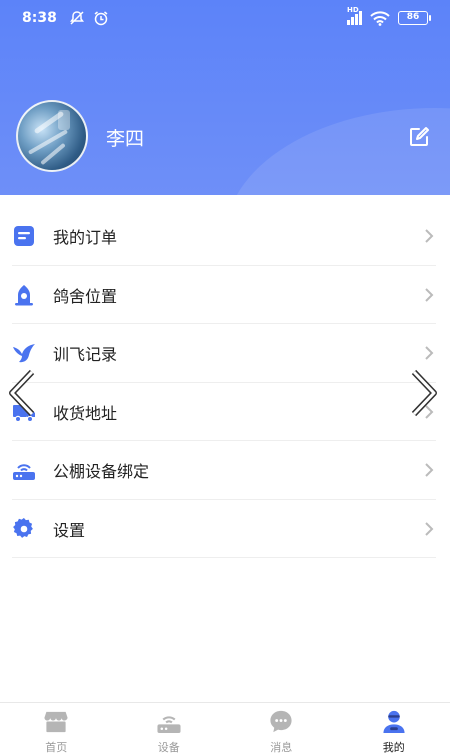 This screenshot has height=755, width=450. What do you see at coordinates (419, 137) in the screenshot?
I see `edit-profile-icon` at bounding box center [419, 137].